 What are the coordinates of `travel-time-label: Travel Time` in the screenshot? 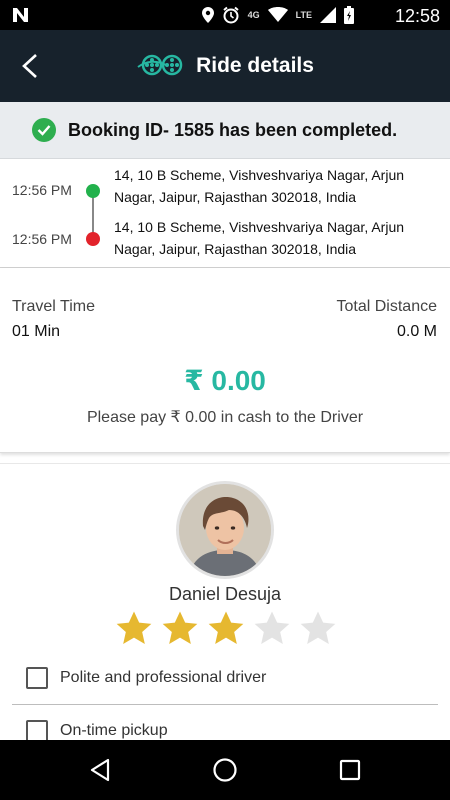 It's located at (53, 306).